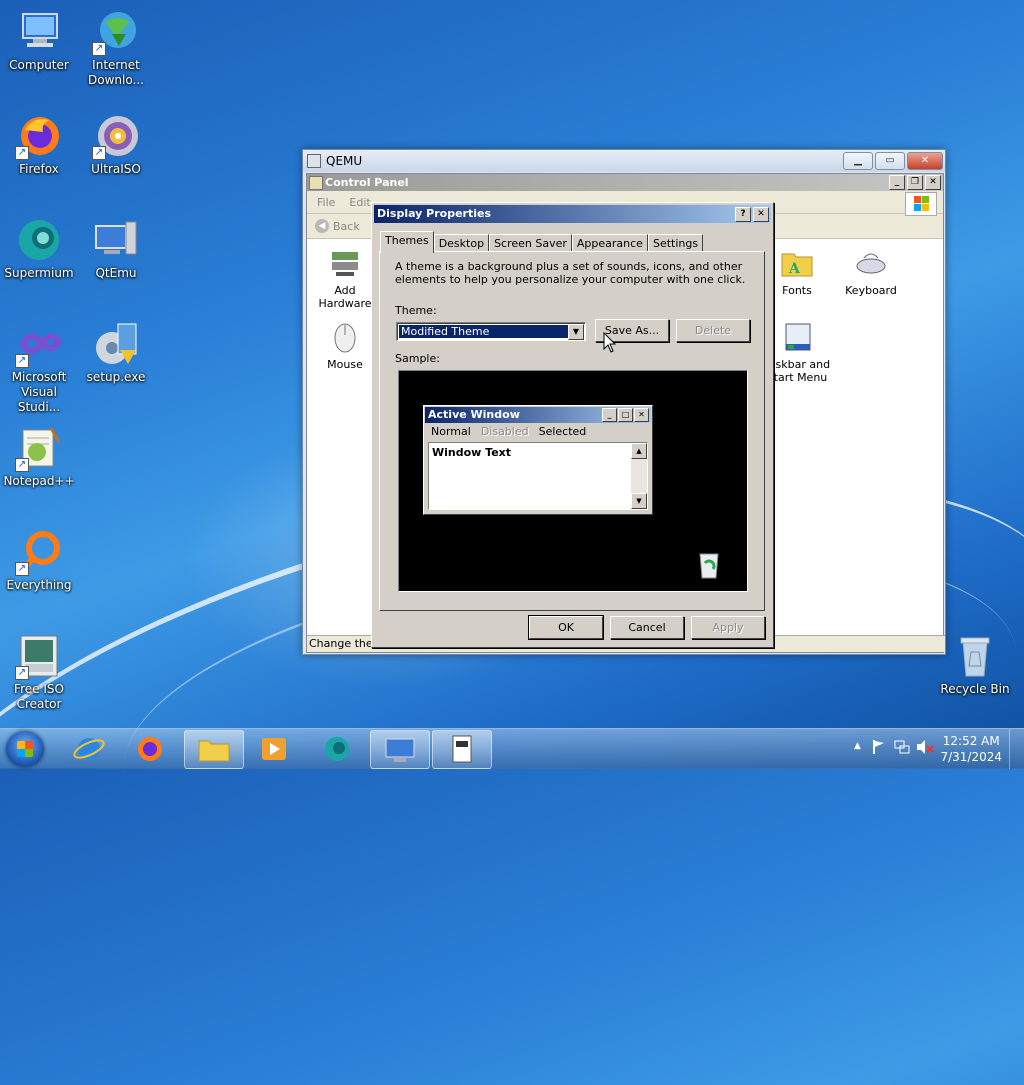 This screenshot has height=1085, width=1024. I want to click on notepad-plus-plus-icon: ↗, so click(39, 448).